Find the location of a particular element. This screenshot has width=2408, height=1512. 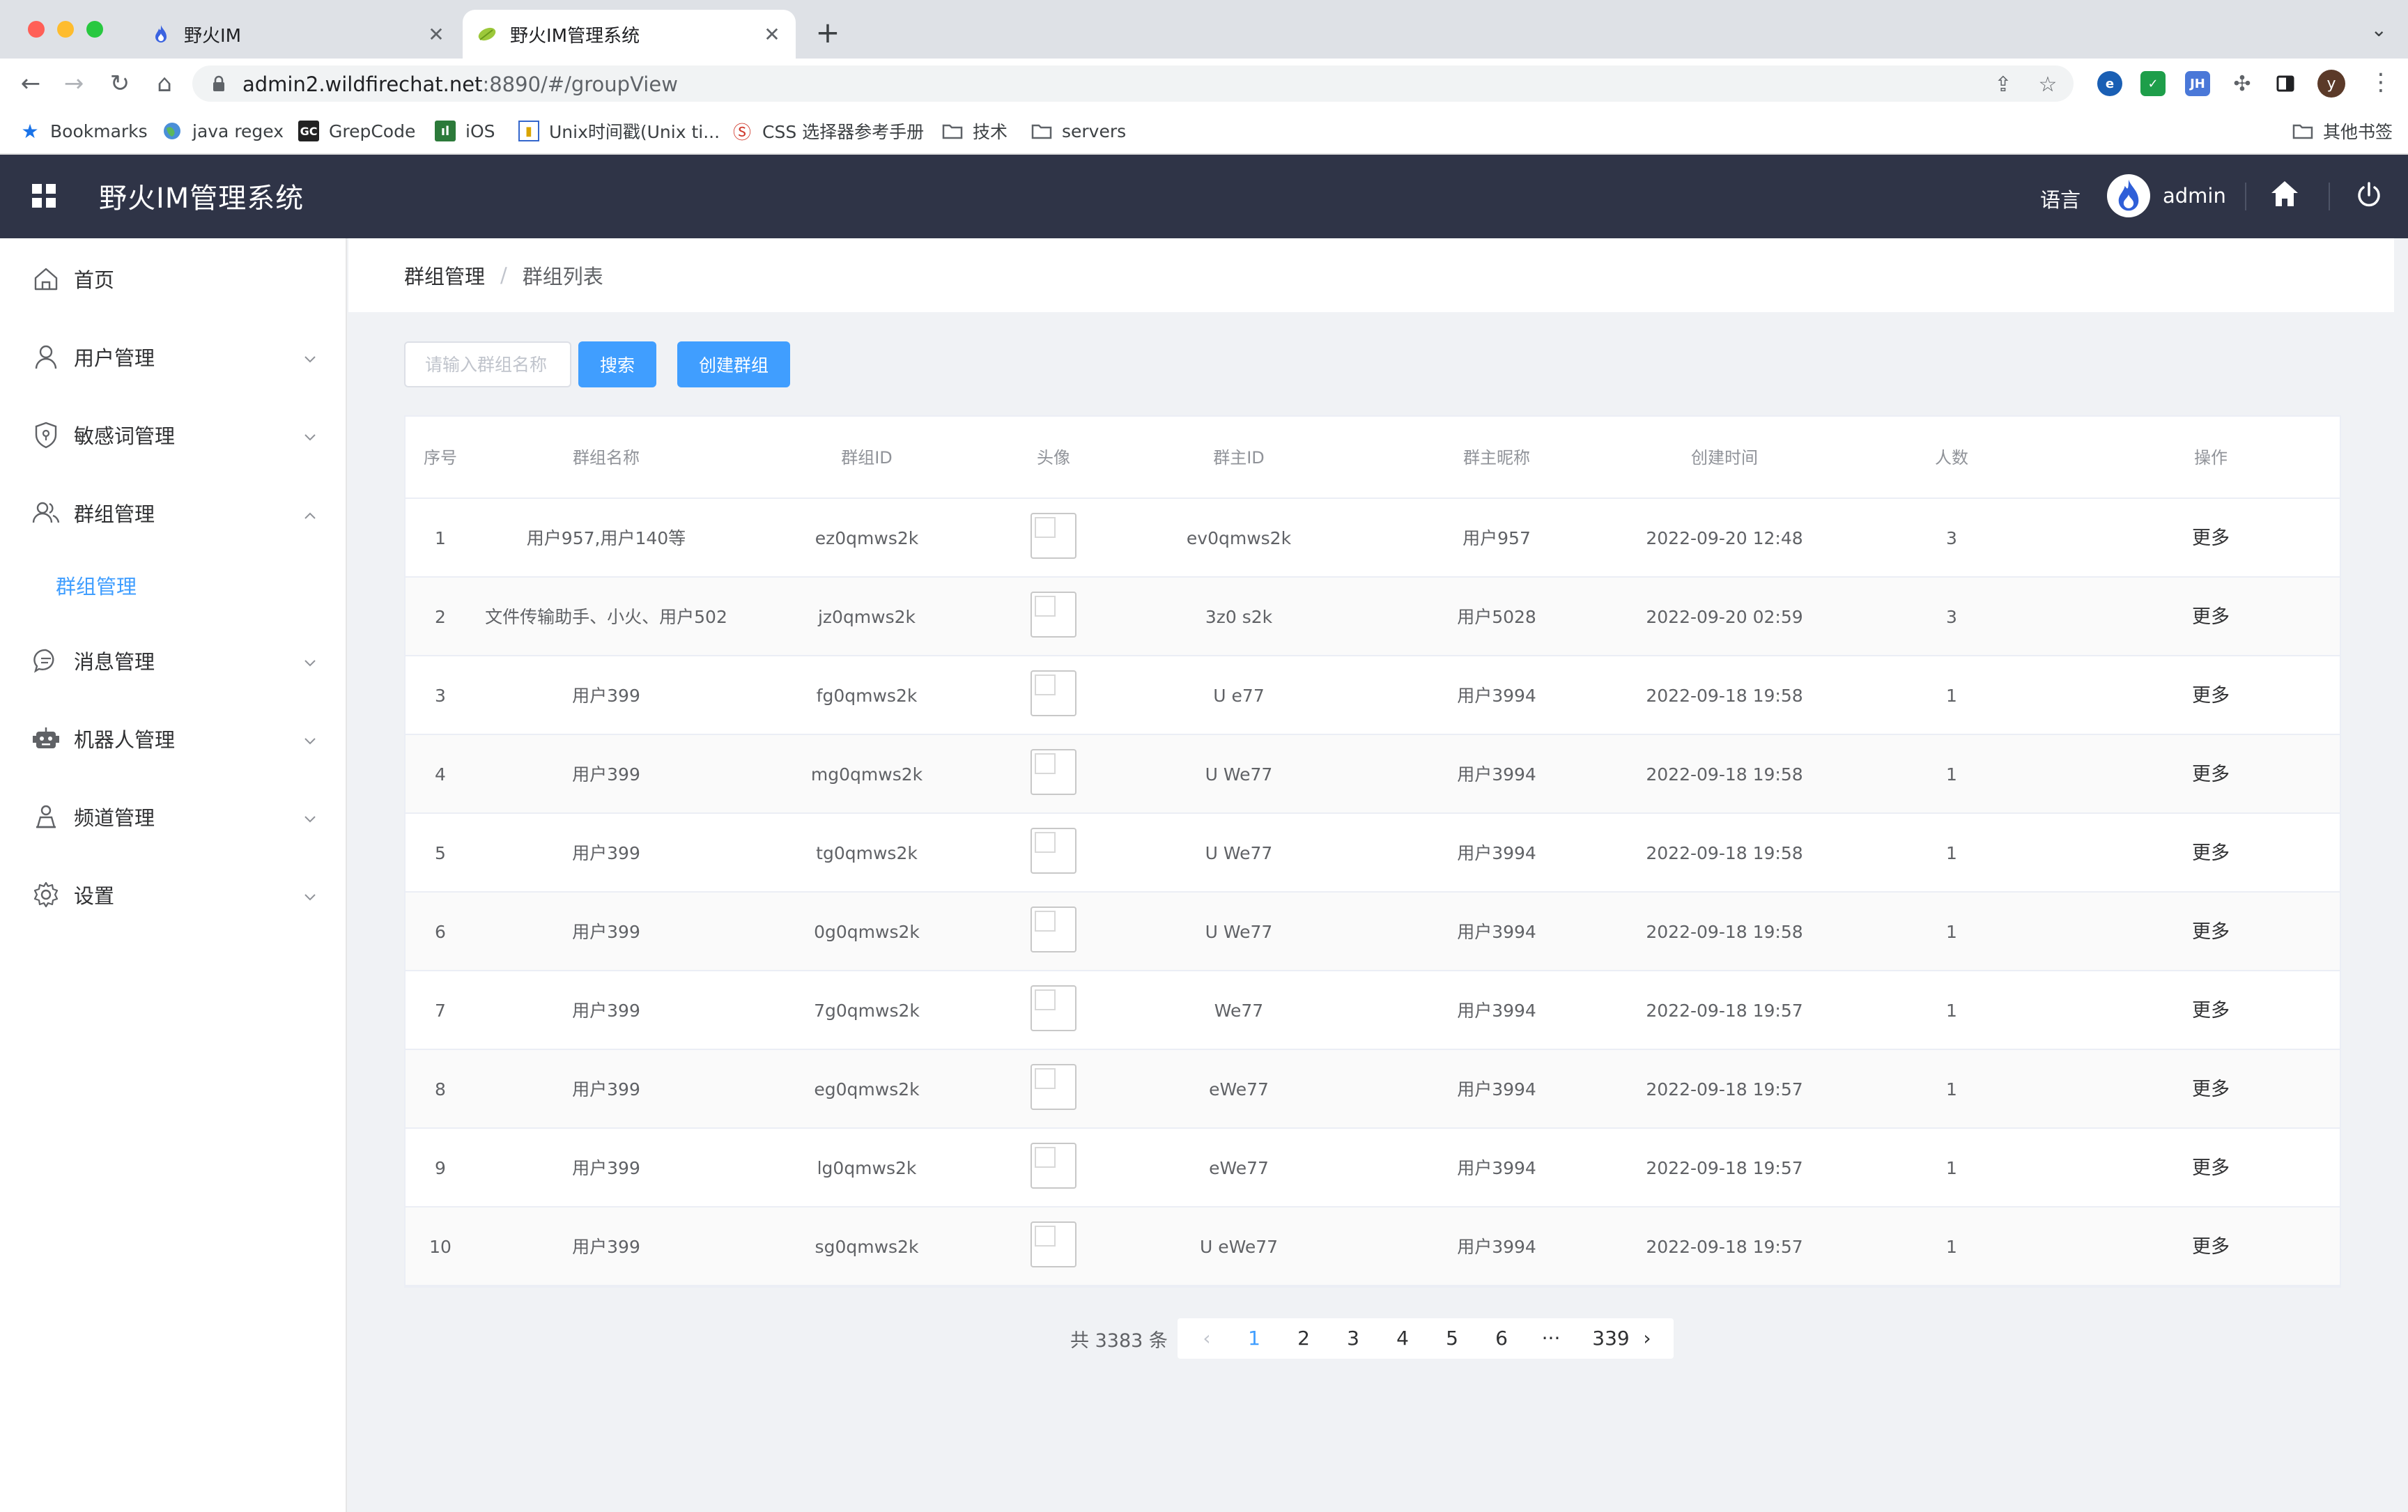

url-path: :8890/#/groupView is located at coordinates (580, 84).